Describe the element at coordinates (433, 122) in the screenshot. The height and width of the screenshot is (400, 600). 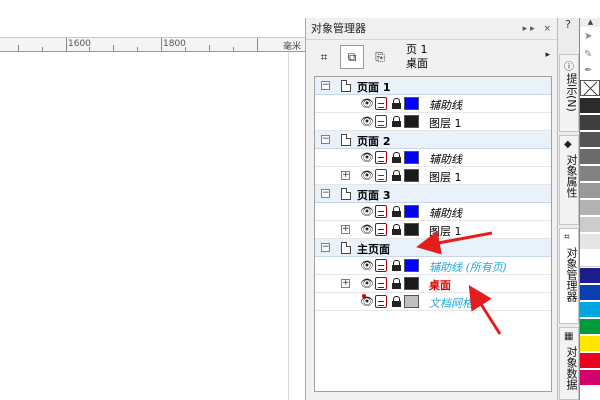
I see `tree-row-layer: 👁 图层 1` at that location.